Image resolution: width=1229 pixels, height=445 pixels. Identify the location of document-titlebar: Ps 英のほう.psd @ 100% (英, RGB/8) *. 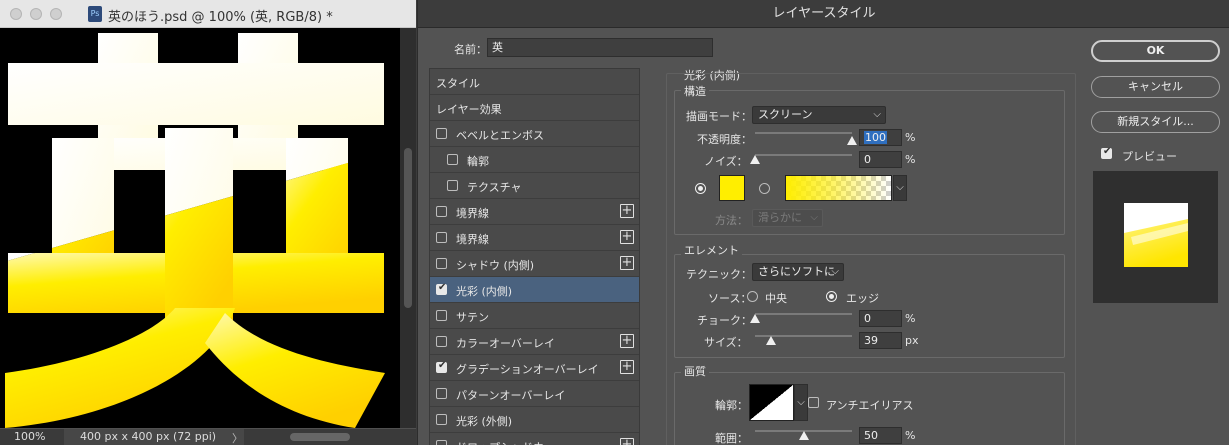
(208, 14).